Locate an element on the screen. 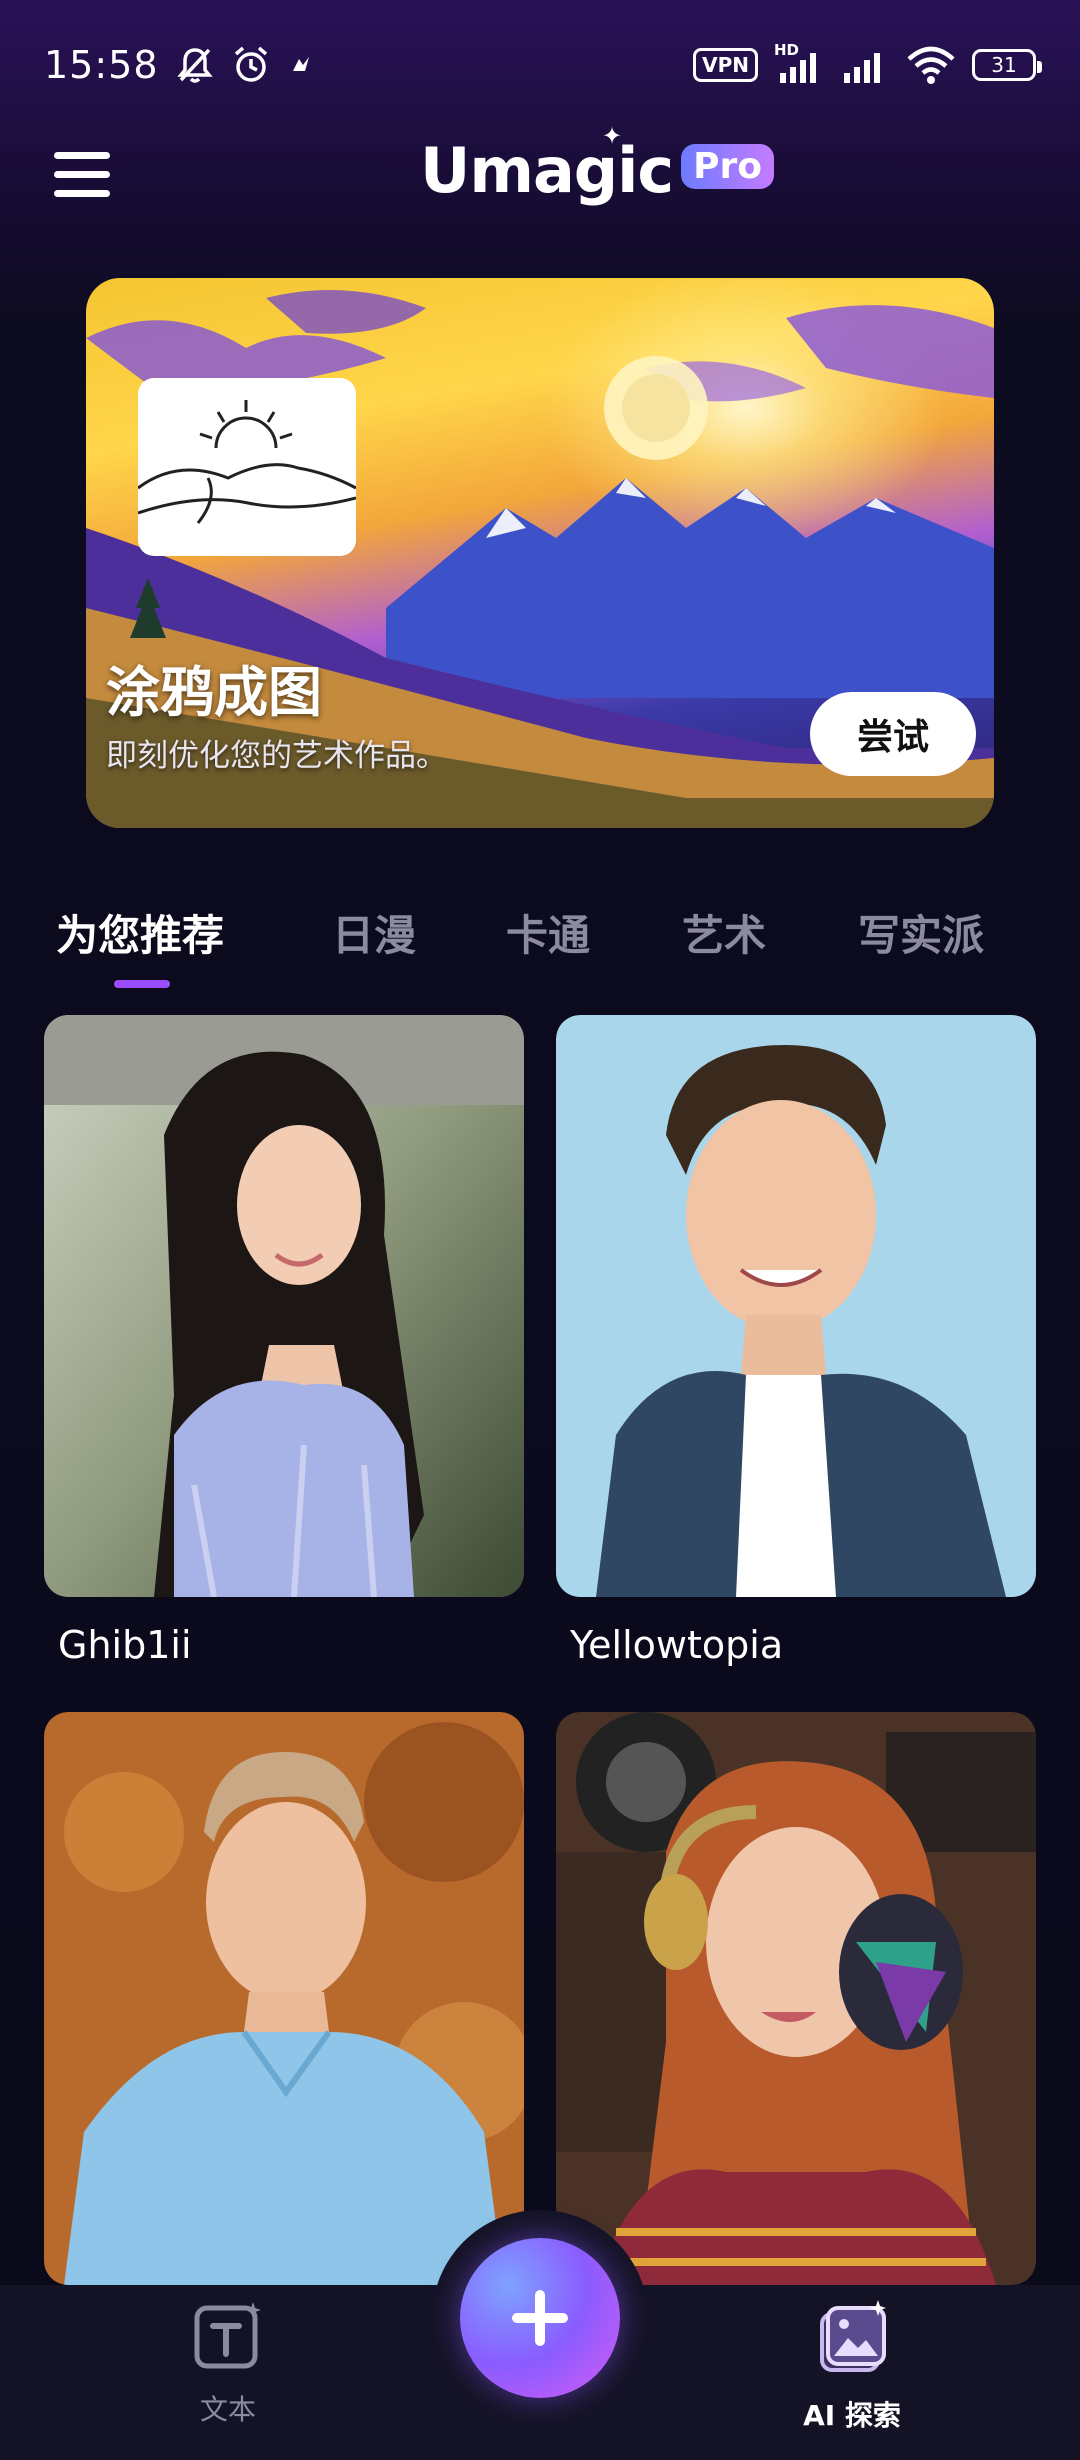 The width and height of the screenshot is (1080, 2460). tab-anime: 日漫 is located at coordinates (374, 932).